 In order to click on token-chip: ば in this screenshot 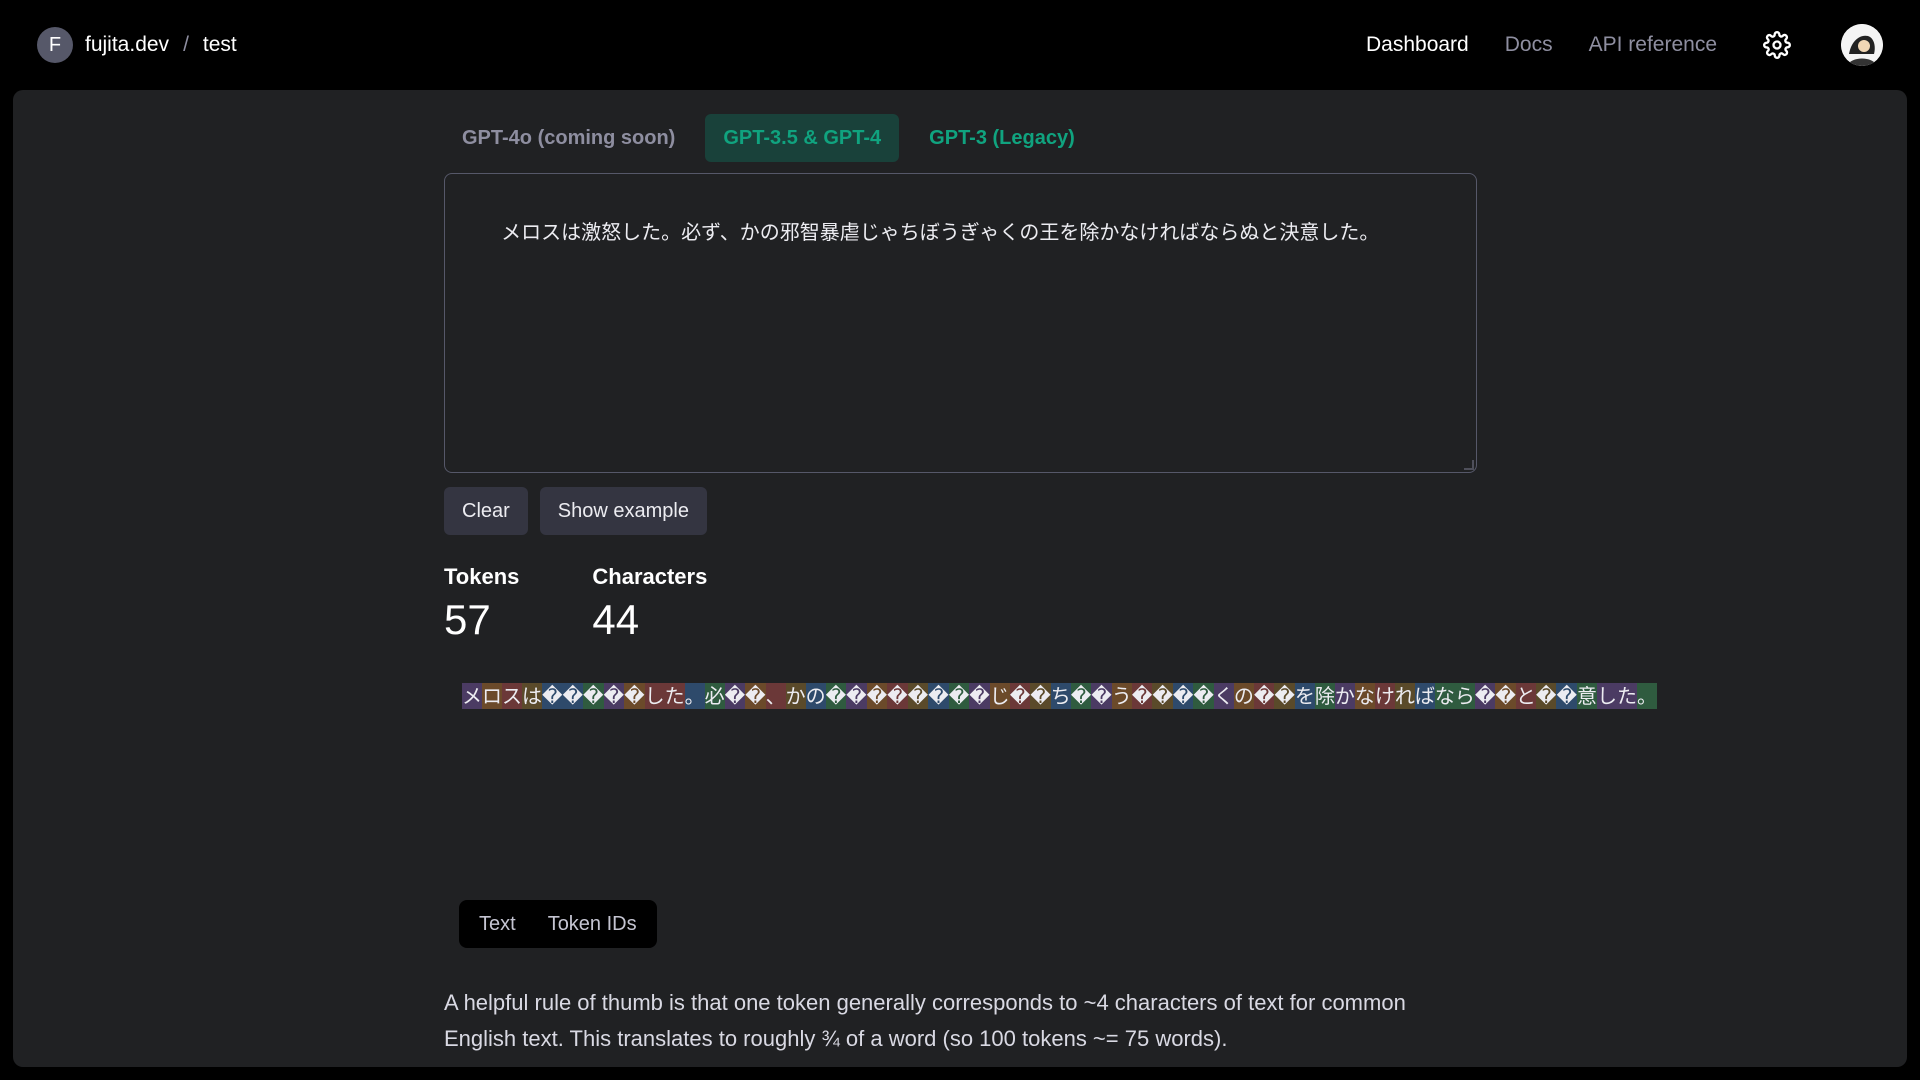, I will do `click(1424, 696)`.